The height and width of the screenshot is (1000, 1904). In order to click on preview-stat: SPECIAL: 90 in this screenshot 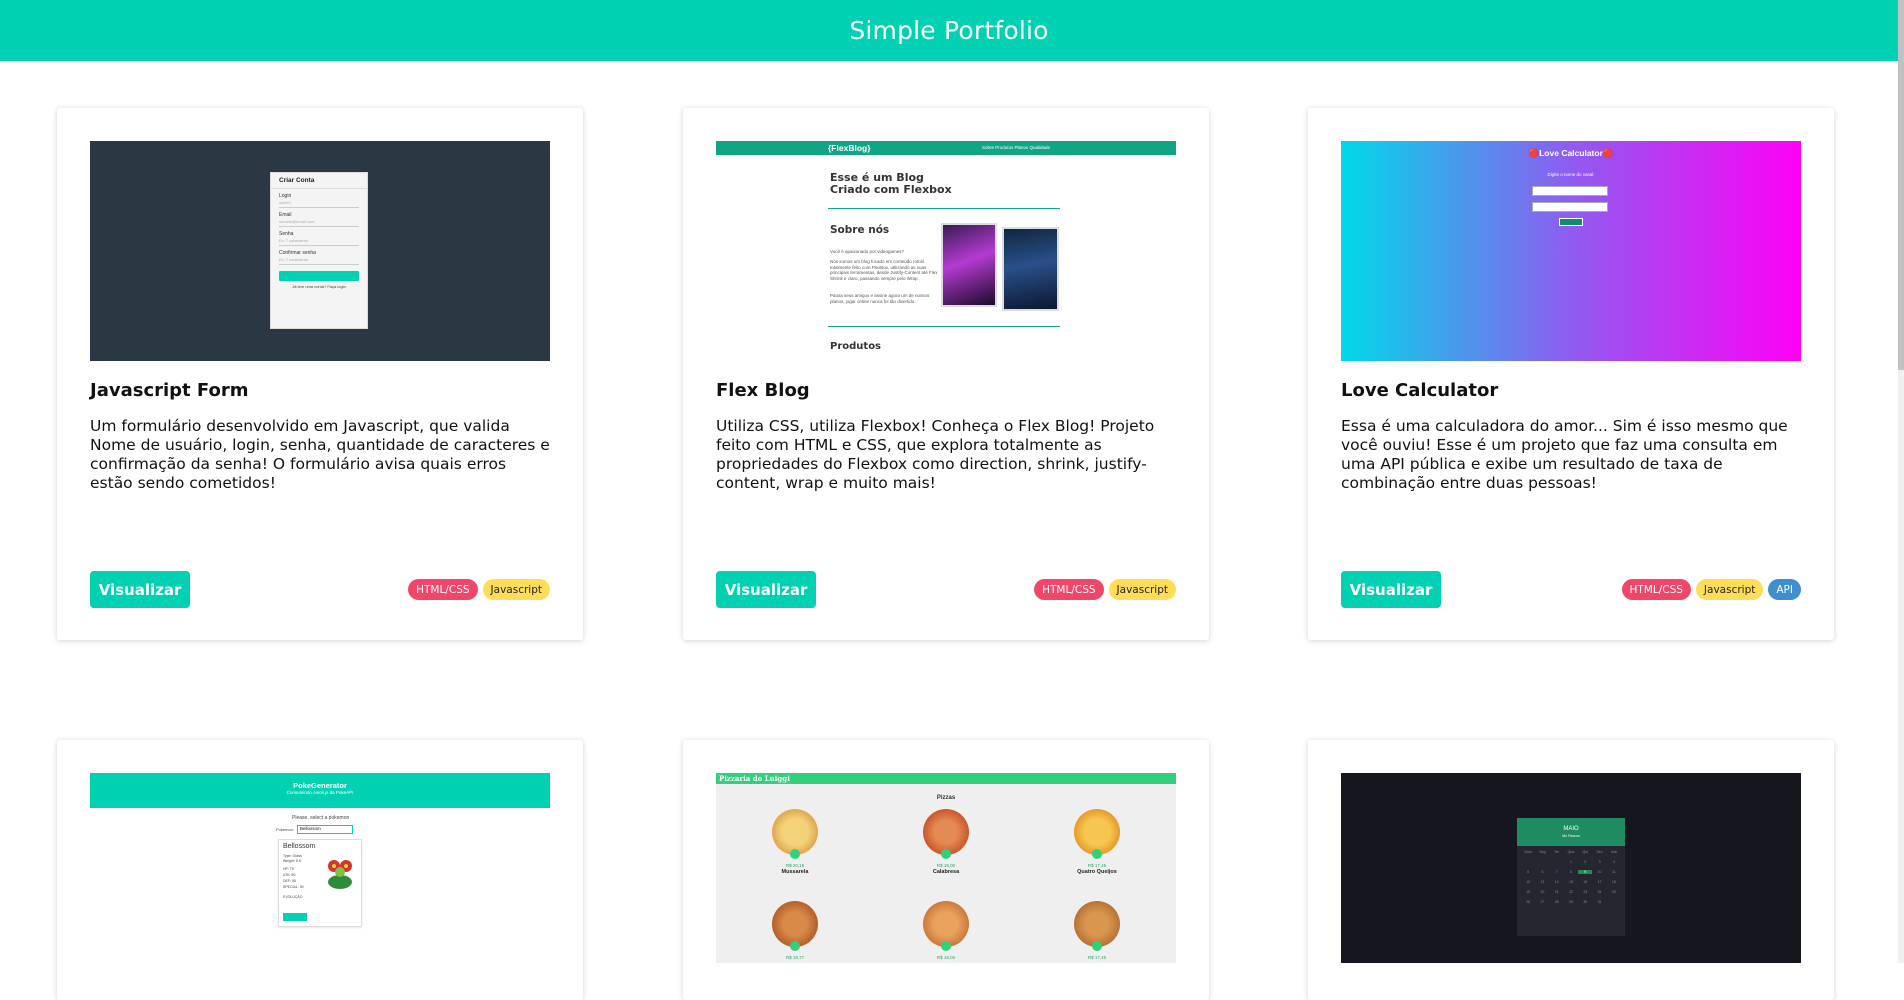, I will do `click(293, 887)`.